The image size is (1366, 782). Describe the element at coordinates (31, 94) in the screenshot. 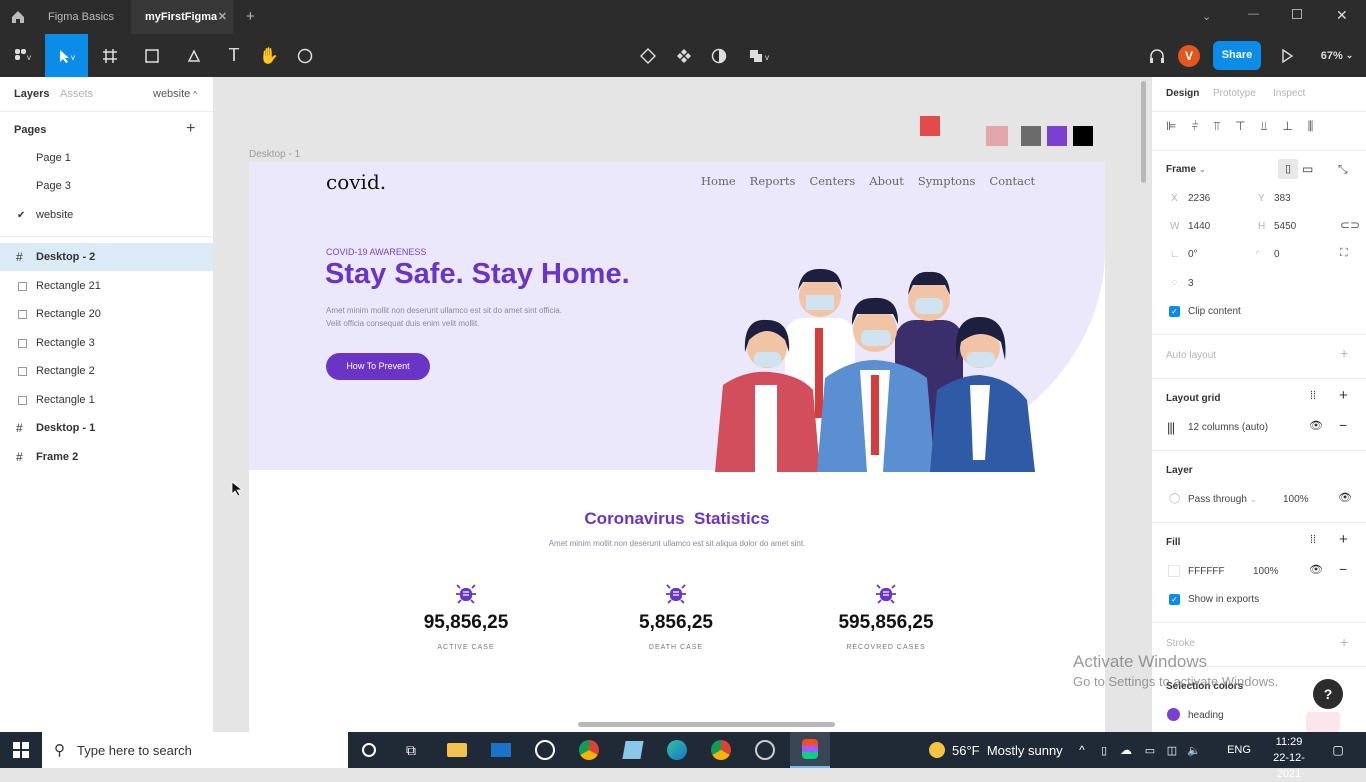

I see `tab-layers: Layers` at that location.